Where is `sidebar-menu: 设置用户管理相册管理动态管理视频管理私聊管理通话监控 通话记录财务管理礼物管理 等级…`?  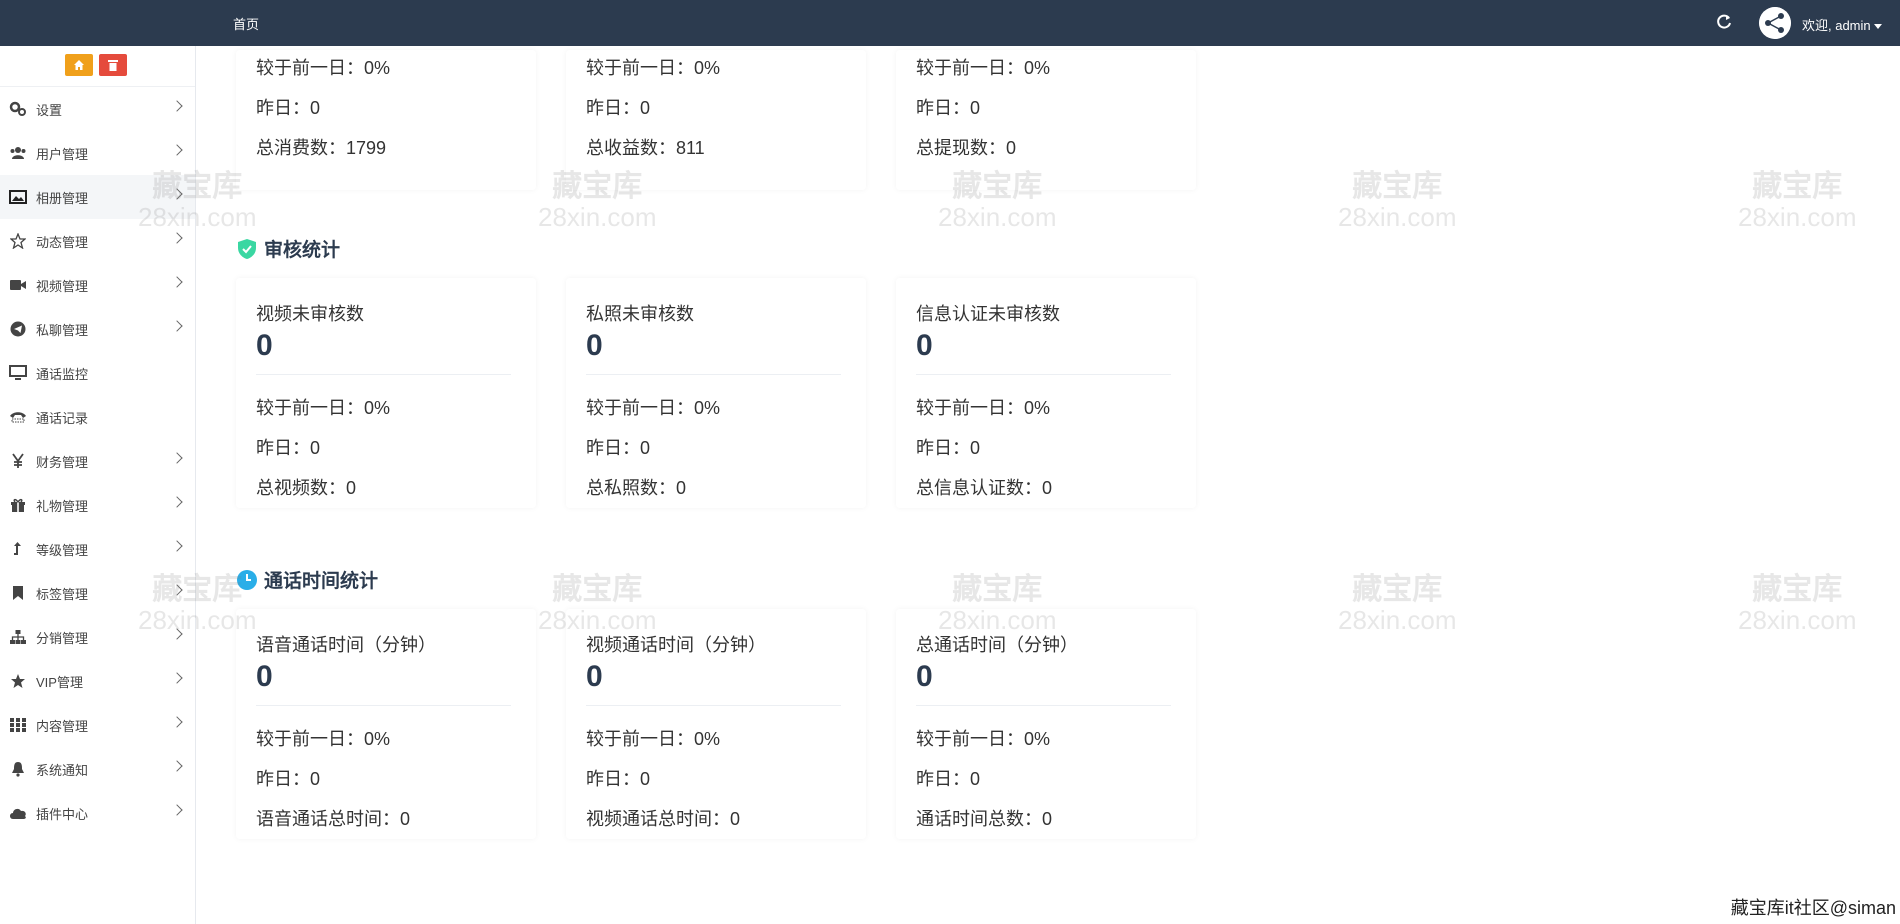 sidebar-menu: 设置用户管理相册管理动态管理视频管理私聊管理通话监控 通话记录财务管理礼物管理 等级… is located at coordinates (97, 461).